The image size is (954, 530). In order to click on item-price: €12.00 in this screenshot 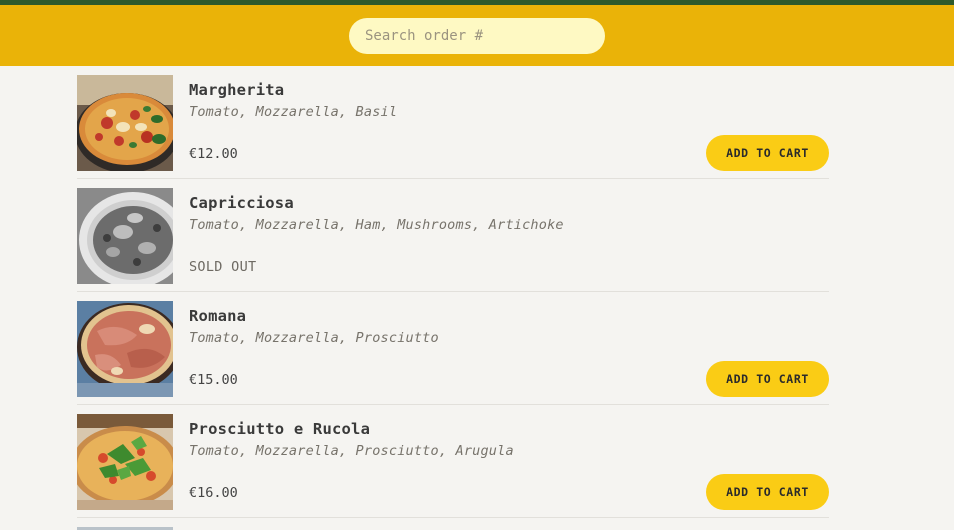, I will do `click(213, 154)`.